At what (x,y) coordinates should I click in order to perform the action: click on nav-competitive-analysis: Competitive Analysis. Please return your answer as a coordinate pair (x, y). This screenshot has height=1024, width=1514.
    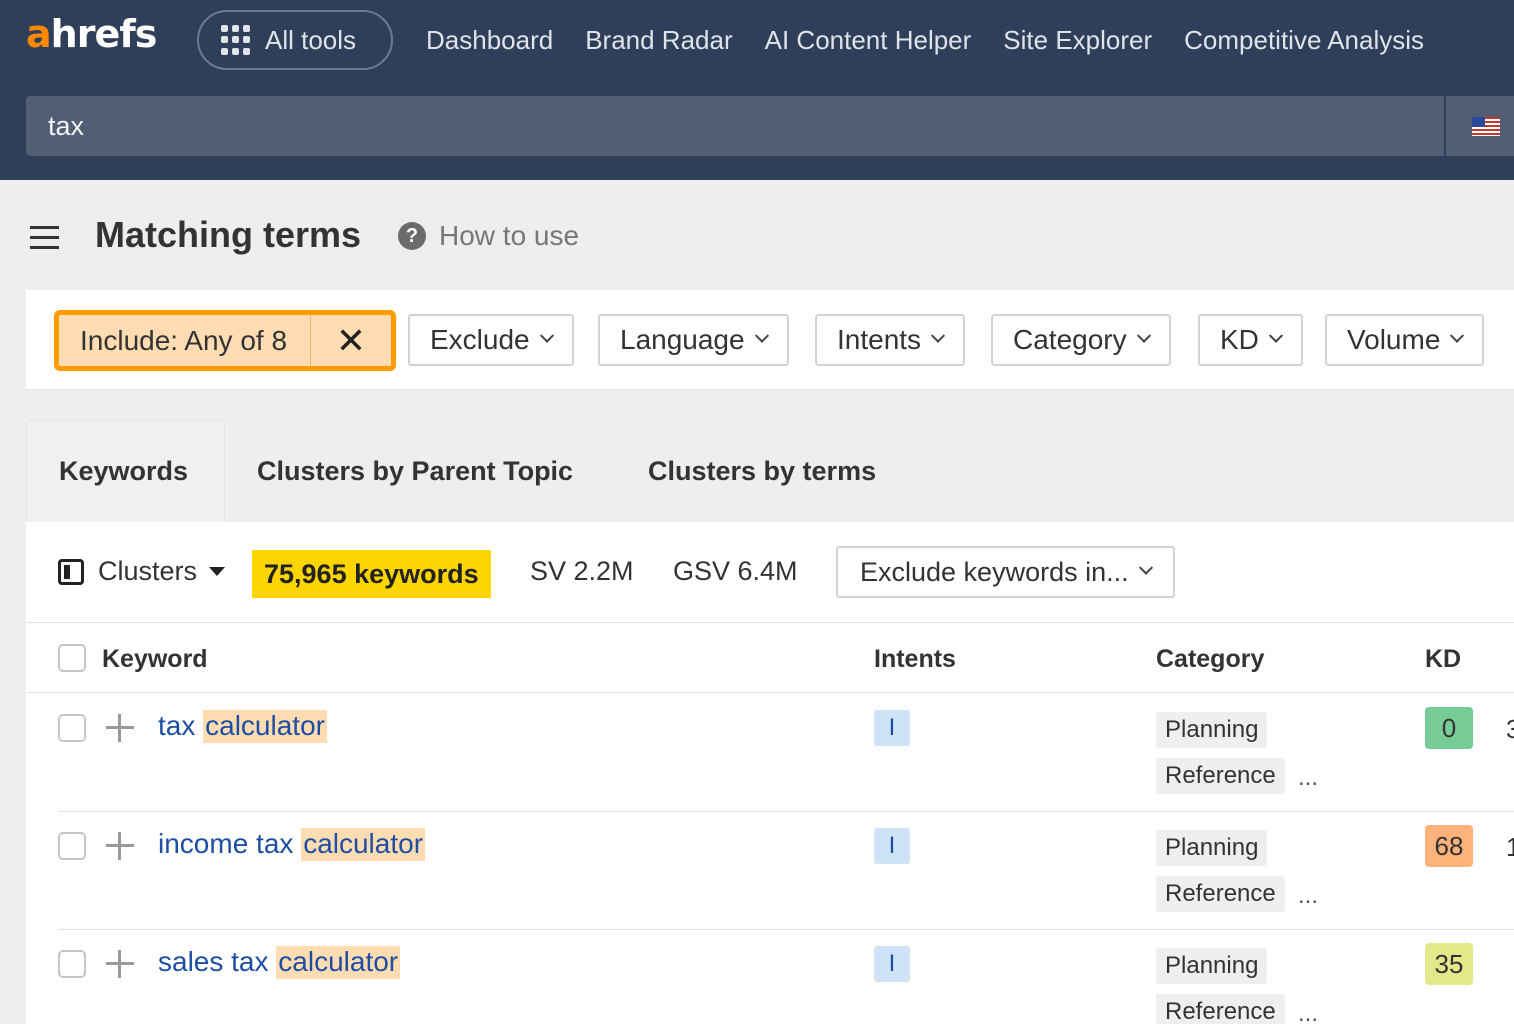
    Looking at the image, I should click on (1304, 40).